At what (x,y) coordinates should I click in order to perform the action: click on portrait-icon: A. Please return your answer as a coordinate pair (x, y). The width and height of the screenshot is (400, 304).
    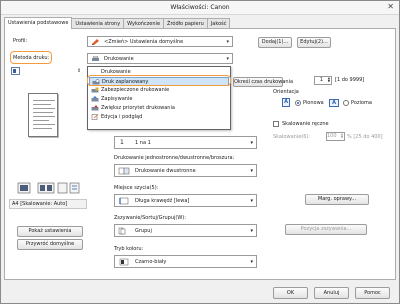
    Looking at the image, I should click on (286, 102).